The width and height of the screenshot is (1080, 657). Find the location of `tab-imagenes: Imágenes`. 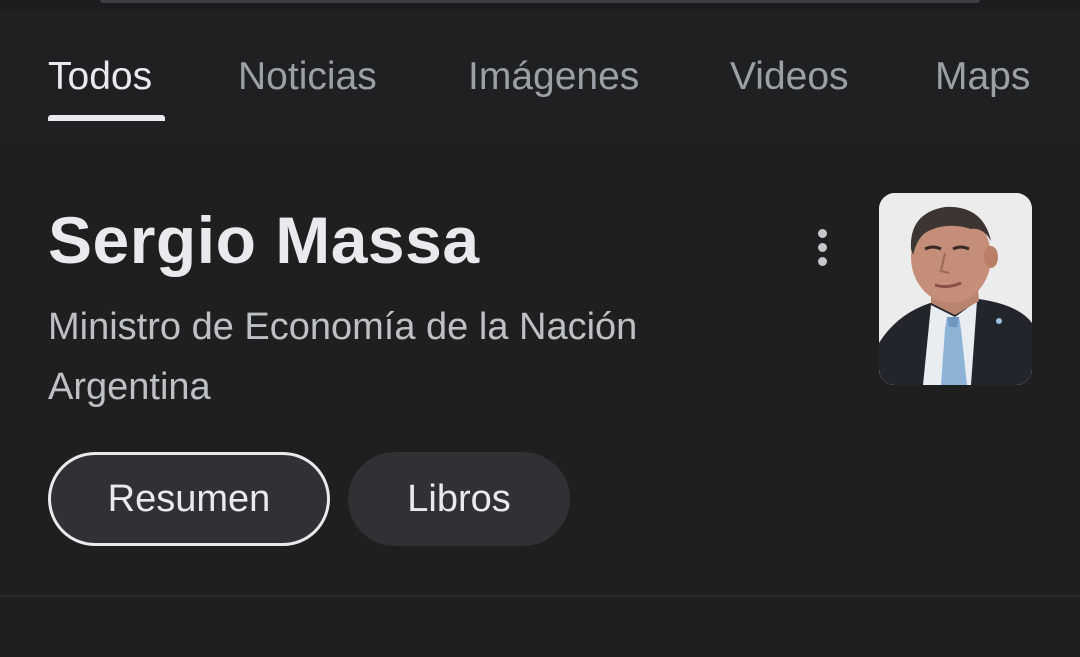

tab-imagenes: Imágenes is located at coordinates (553, 77).